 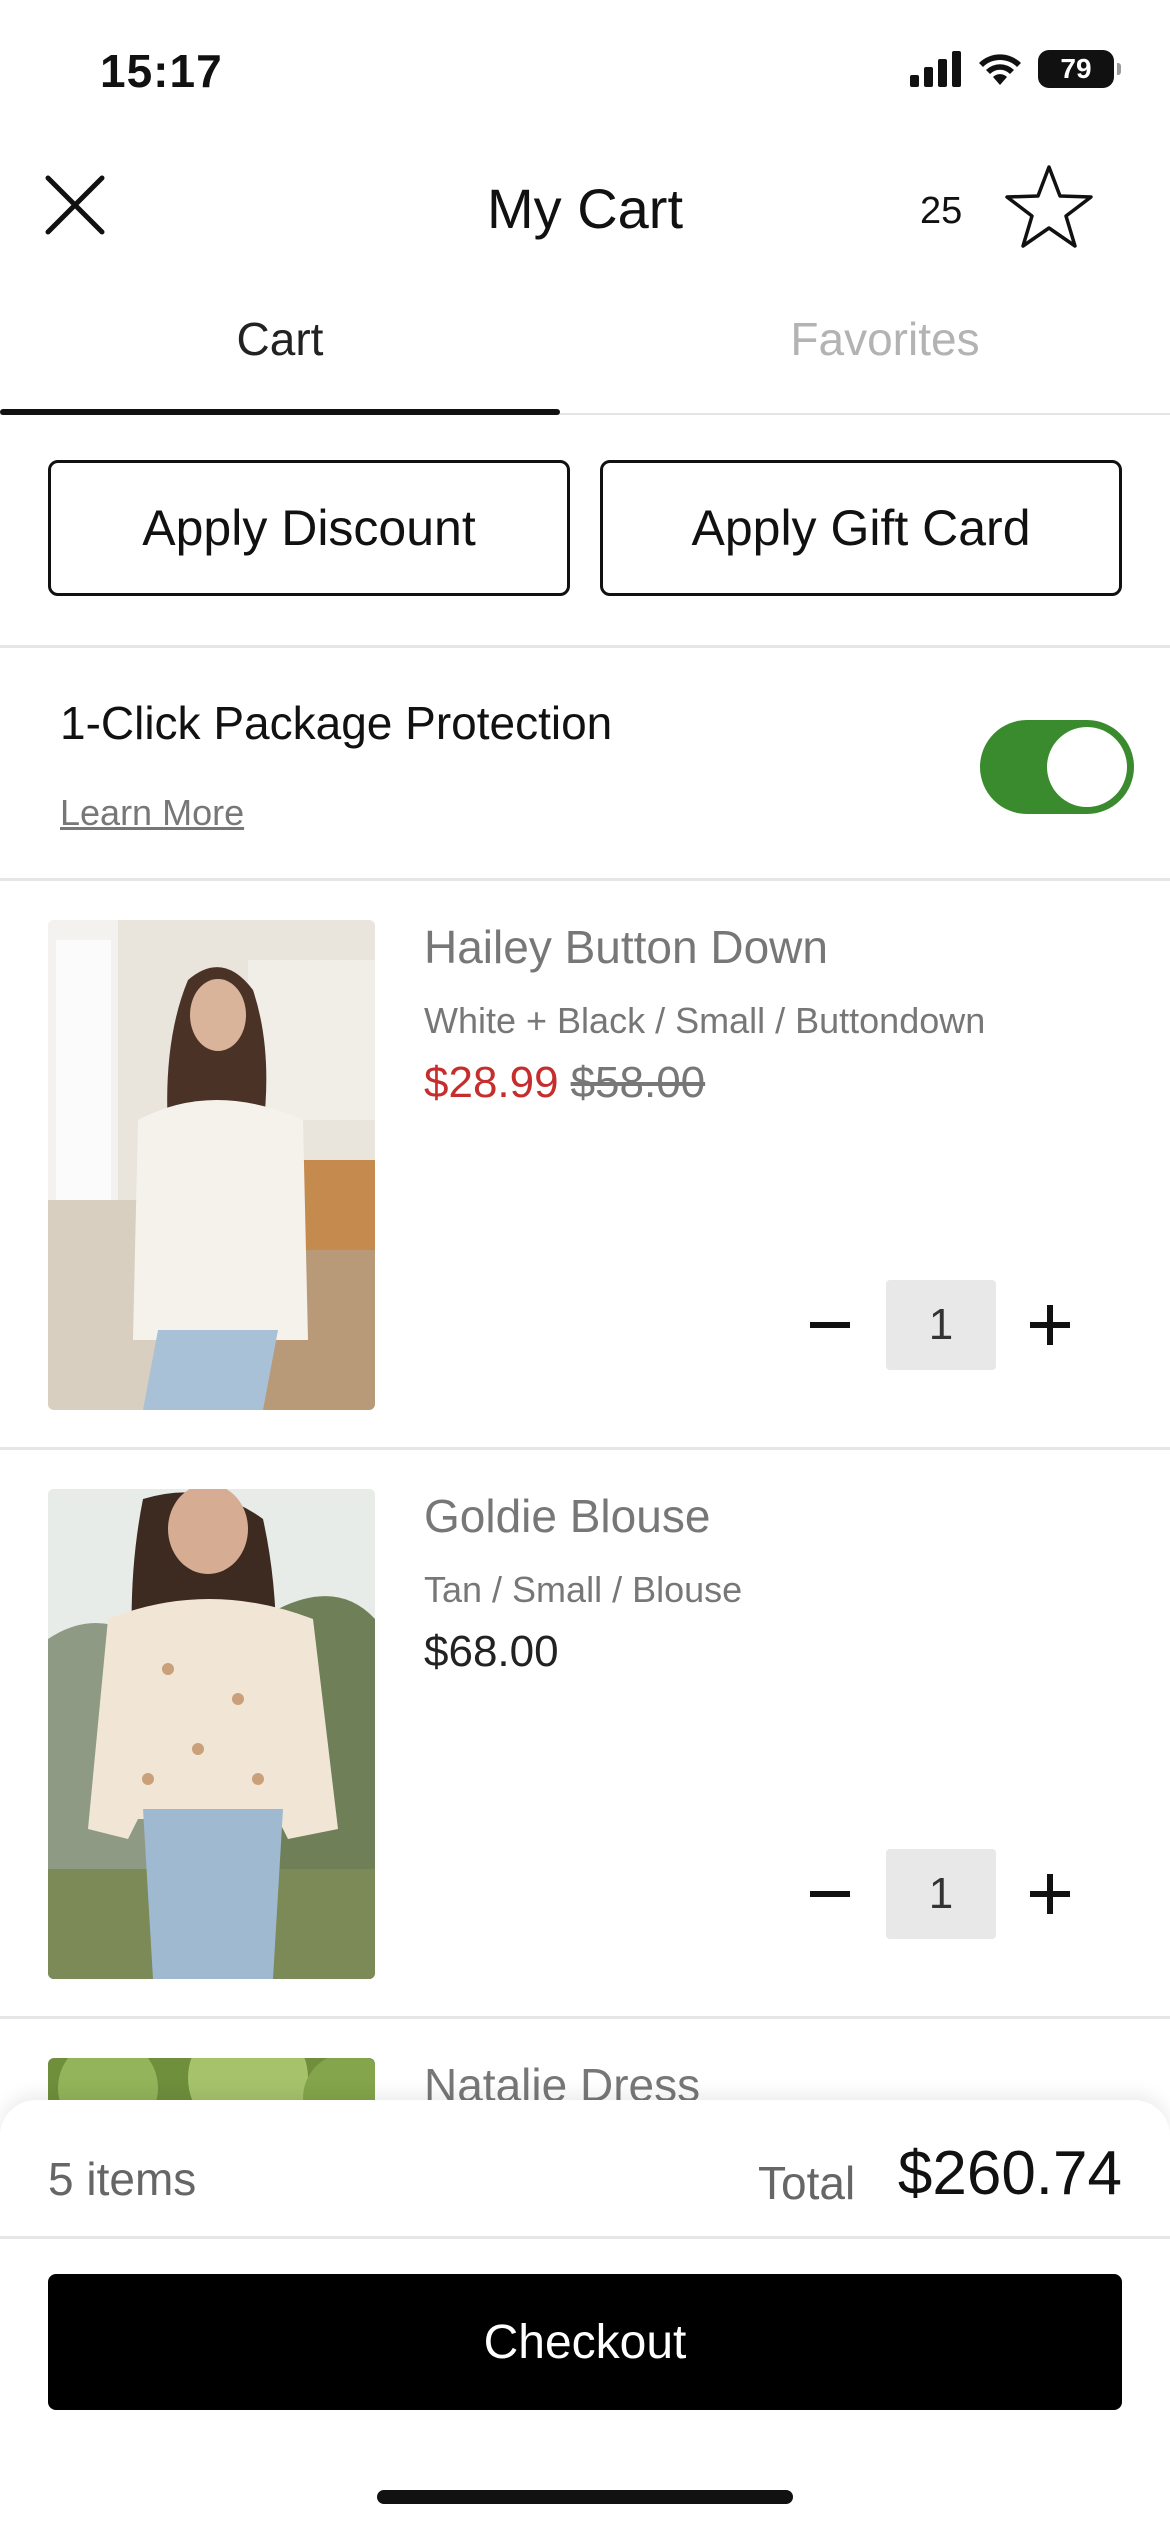 What do you see at coordinates (935, 69) in the screenshot?
I see `signal-icon` at bounding box center [935, 69].